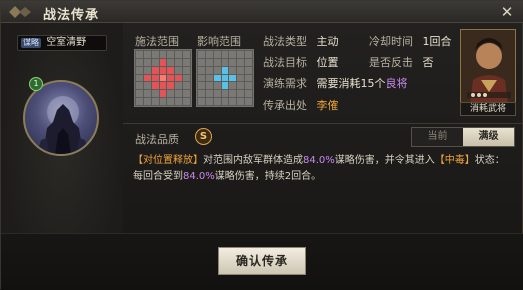  I want to click on source-label: 传承出处, so click(285, 105).